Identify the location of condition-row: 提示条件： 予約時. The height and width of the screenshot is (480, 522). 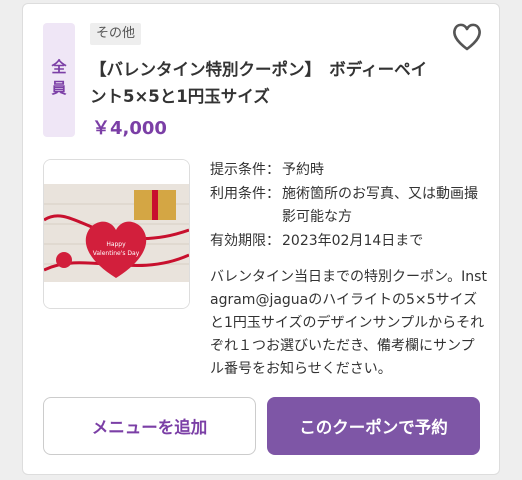
(350, 170).